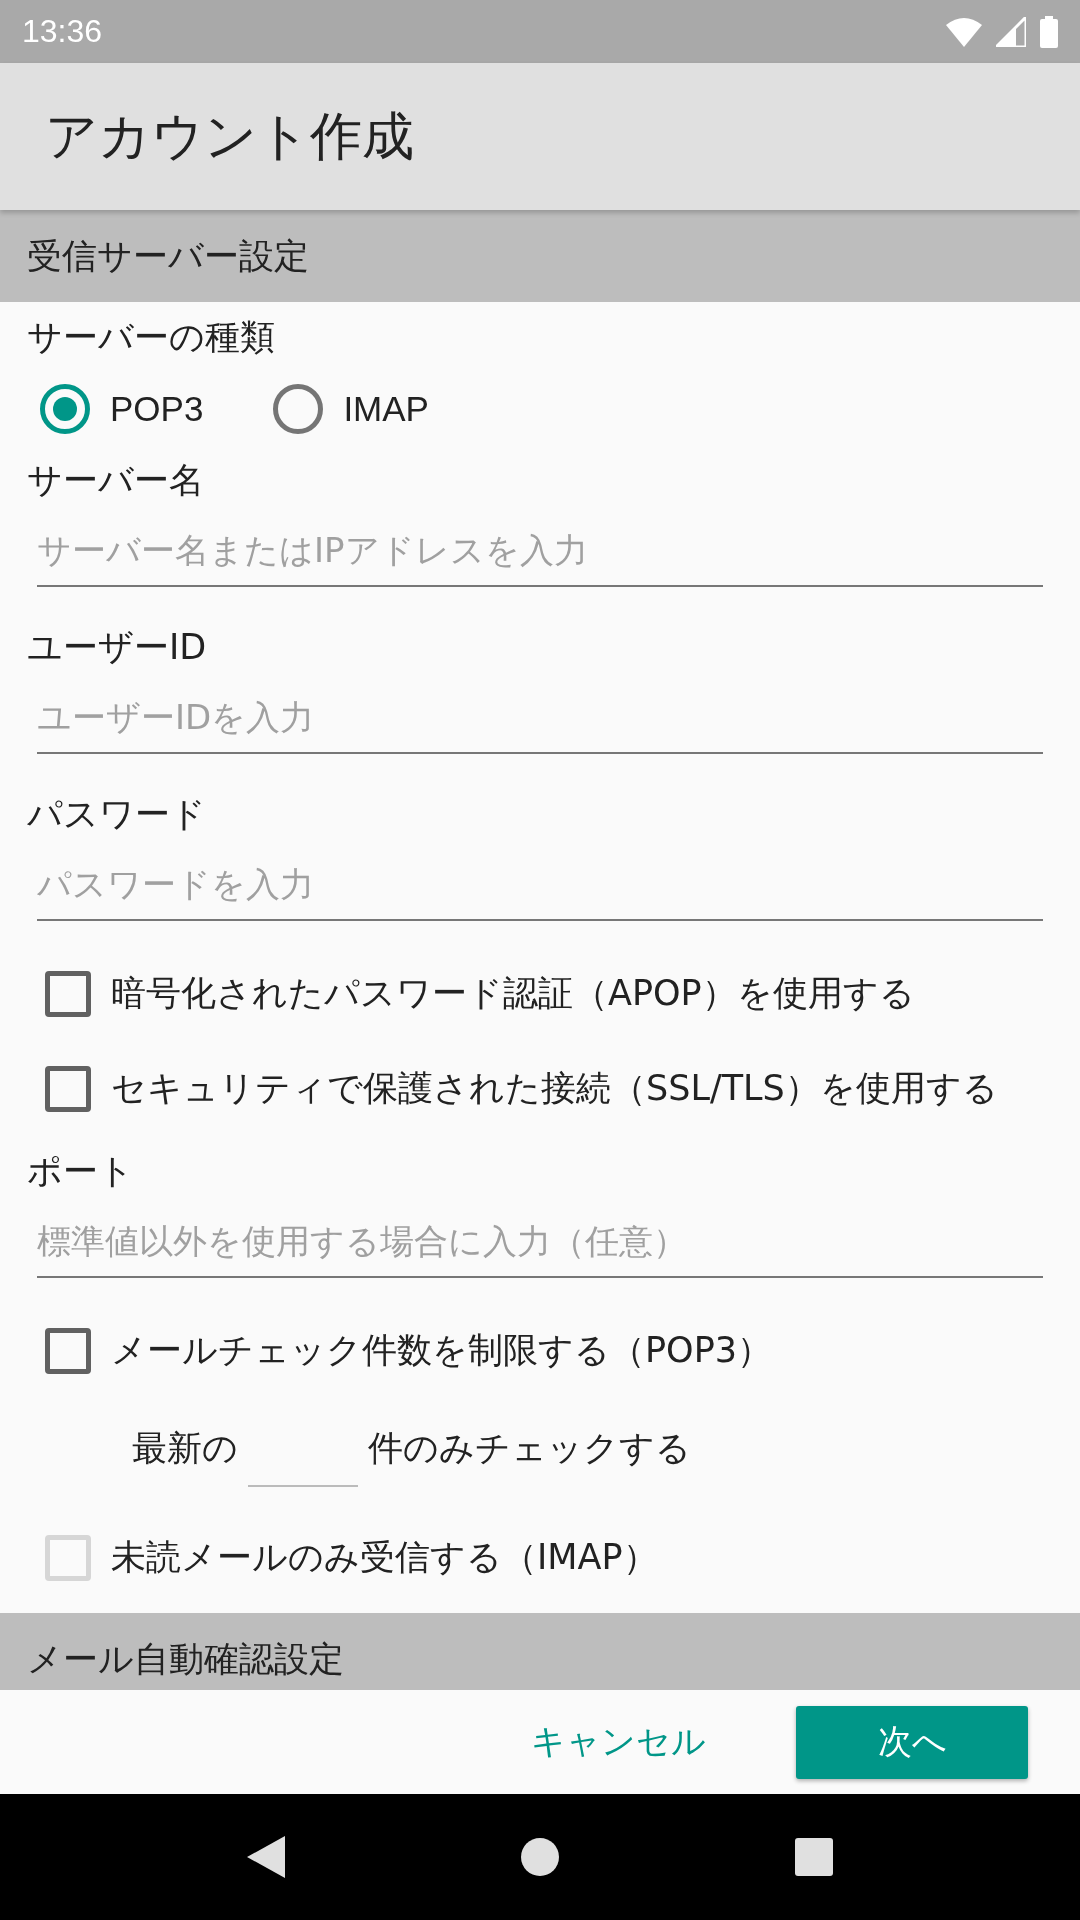  Describe the element at coordinates (115, 480) in the screenshot. I see `field-label: サーバー名` at that location.